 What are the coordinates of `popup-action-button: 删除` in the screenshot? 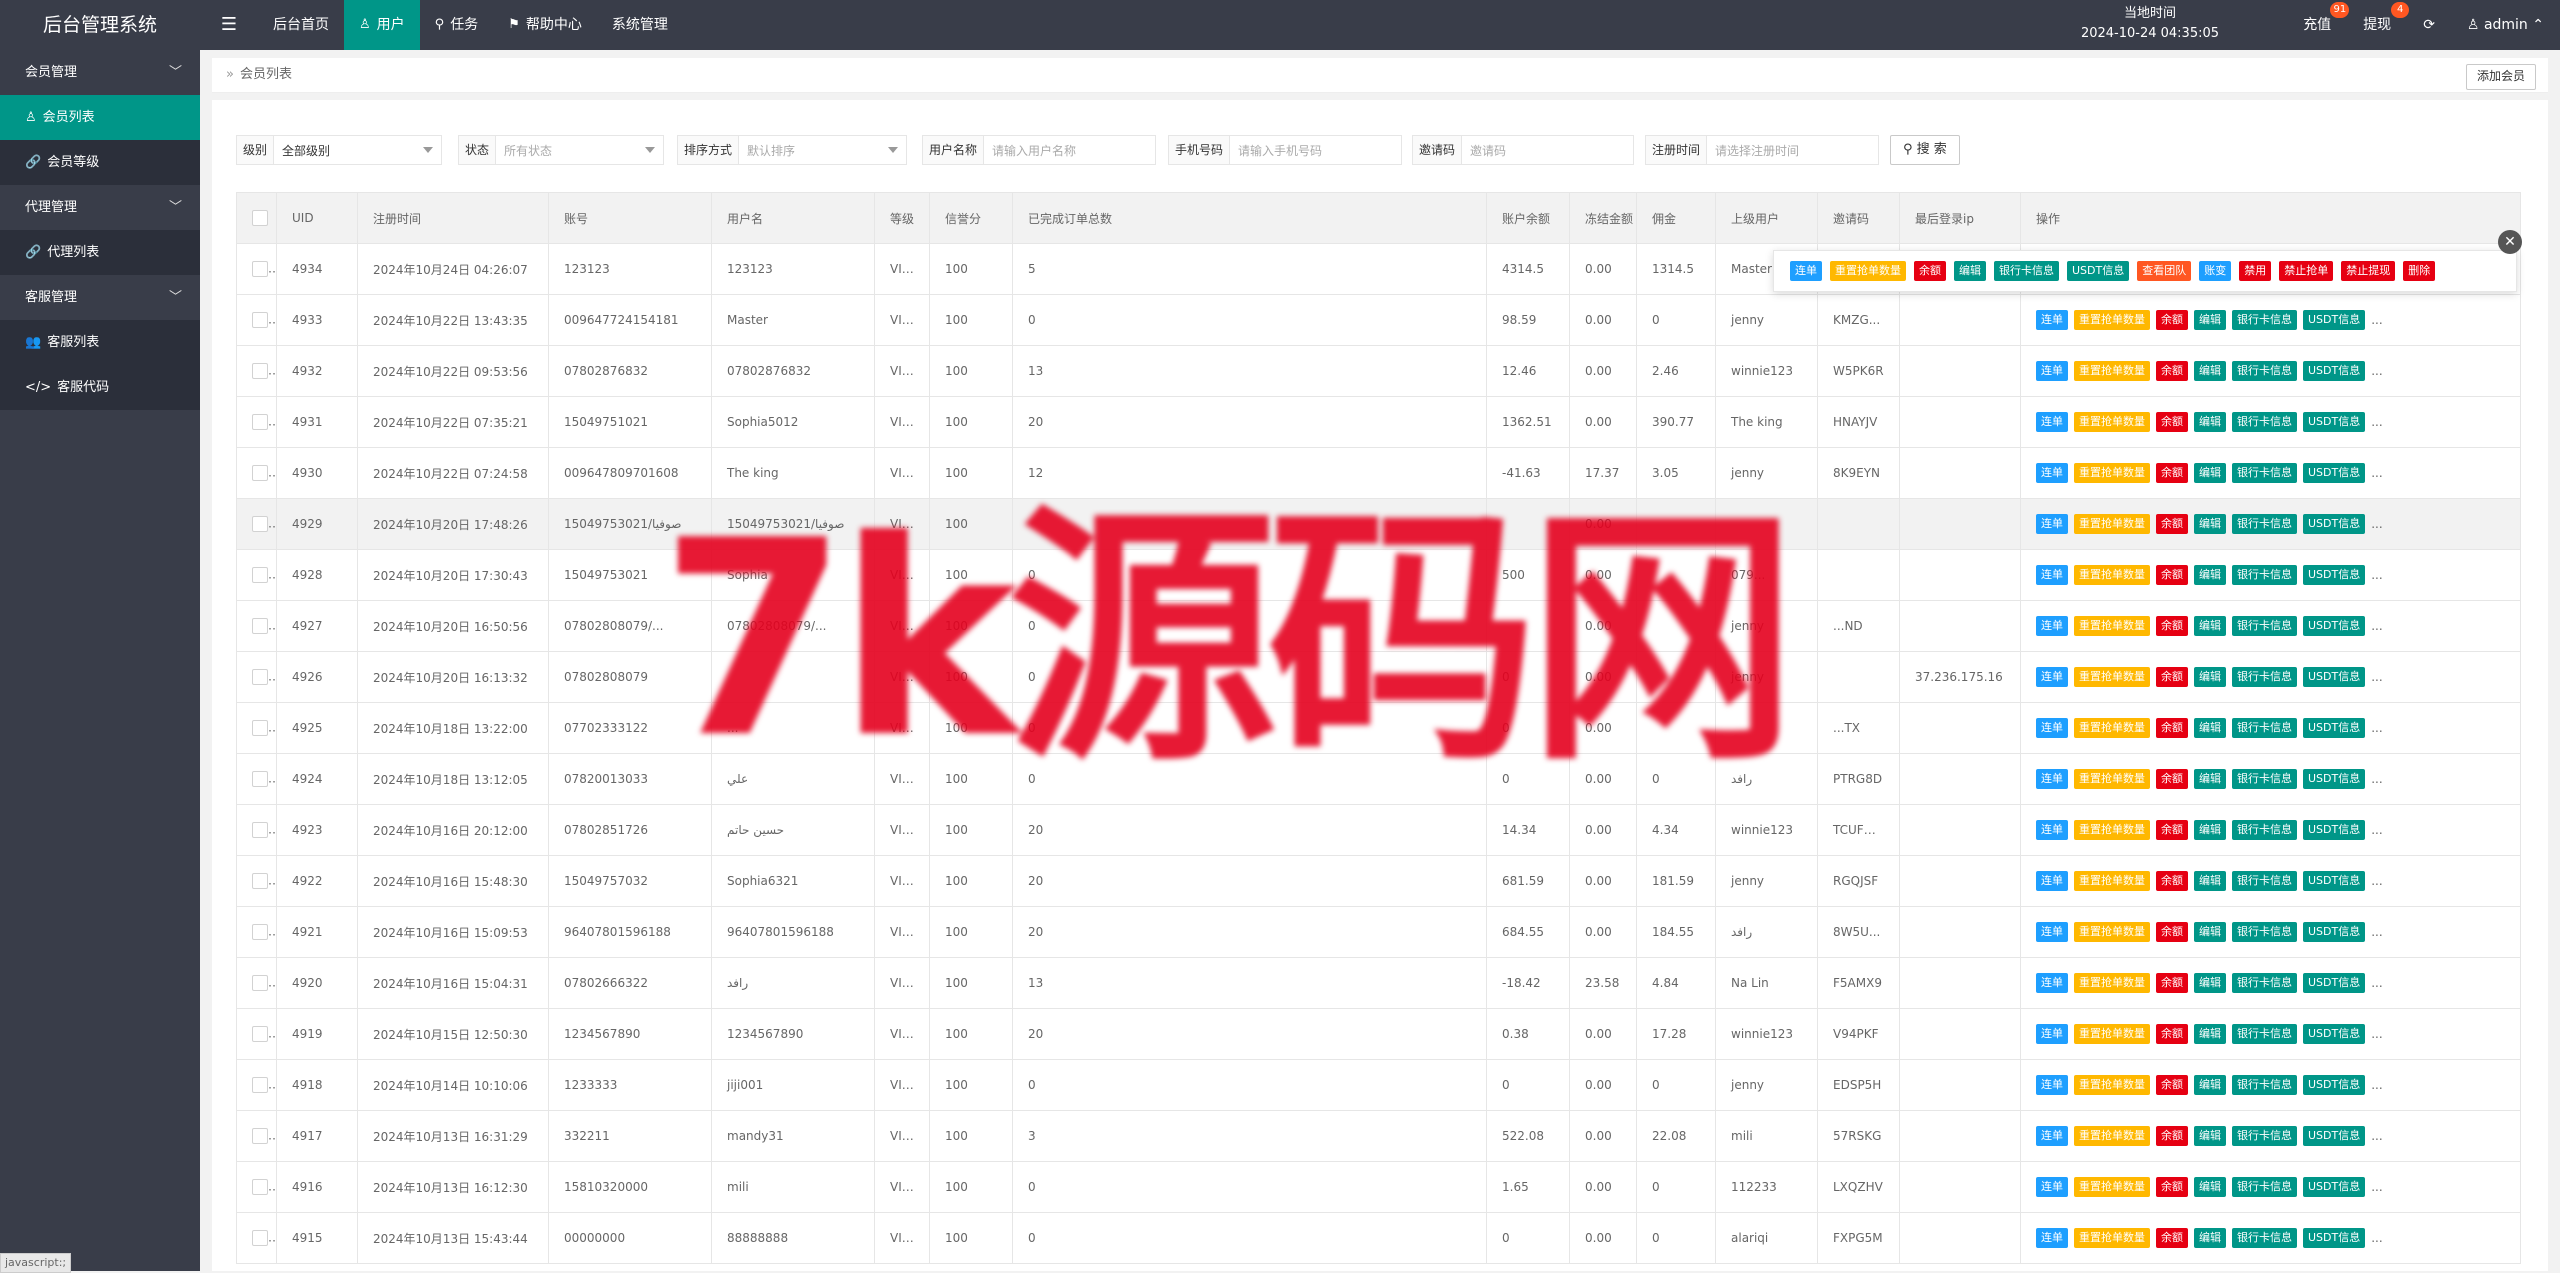 It's located at (2419, 271).